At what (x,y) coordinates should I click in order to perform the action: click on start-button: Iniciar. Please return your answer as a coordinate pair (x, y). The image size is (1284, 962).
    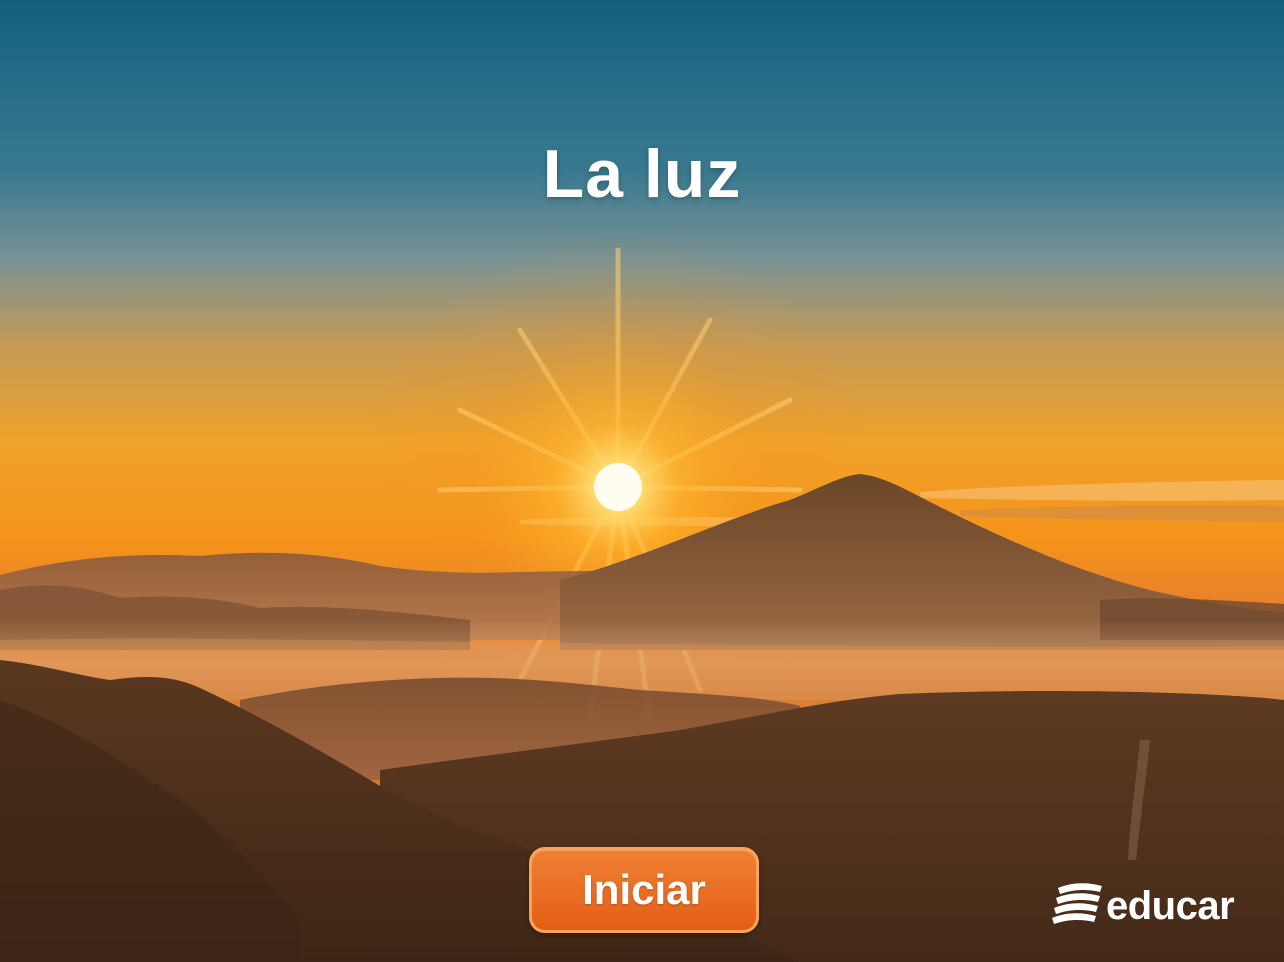
    Looking at the image, I should click on (644, 890).